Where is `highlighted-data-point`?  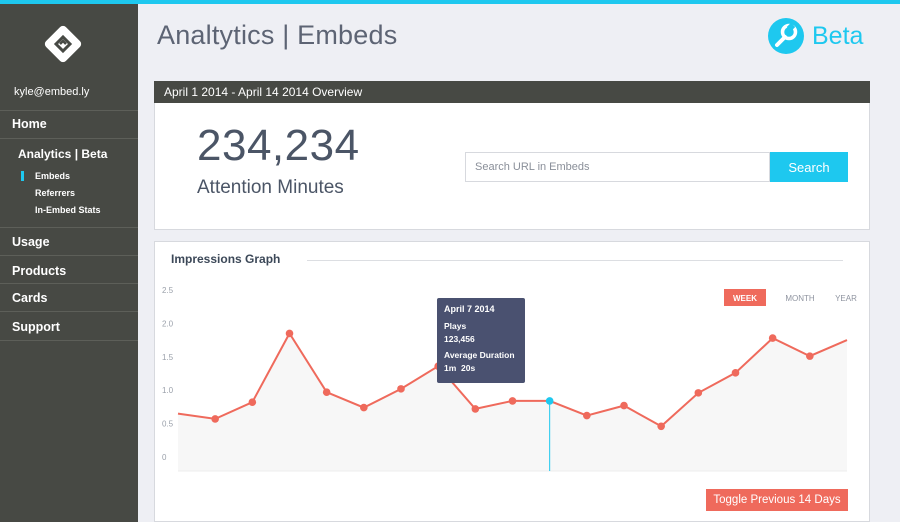 highlighted-data-point is located at coordinates (549, 401).